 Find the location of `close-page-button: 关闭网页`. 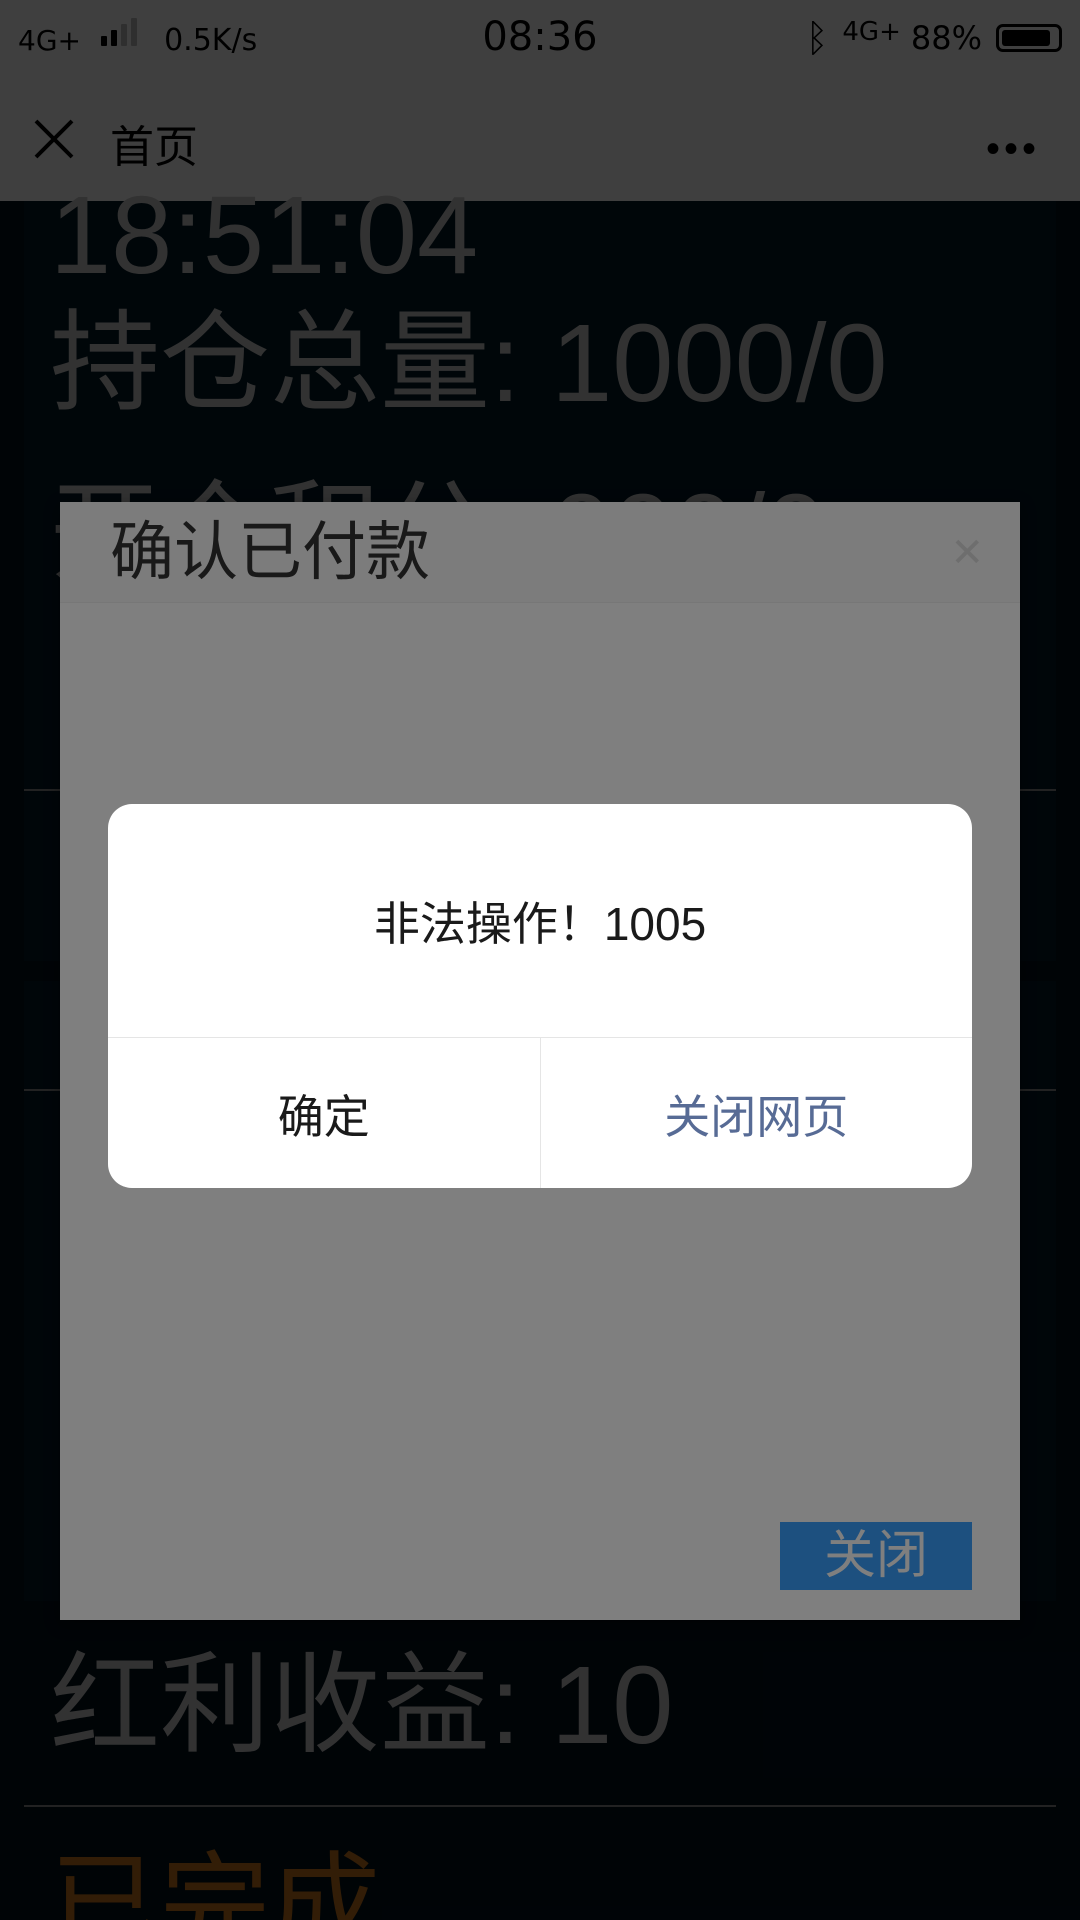

close-page-button: 关闭网页 is located at coordinates (757, 1113).